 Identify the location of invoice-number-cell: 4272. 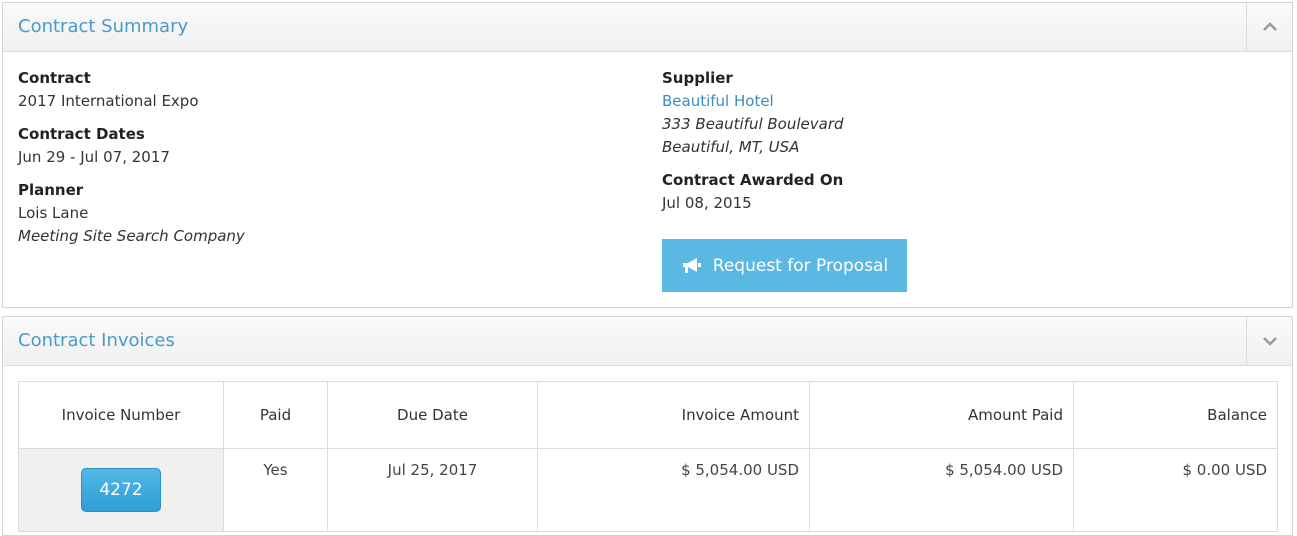
(121, 490).